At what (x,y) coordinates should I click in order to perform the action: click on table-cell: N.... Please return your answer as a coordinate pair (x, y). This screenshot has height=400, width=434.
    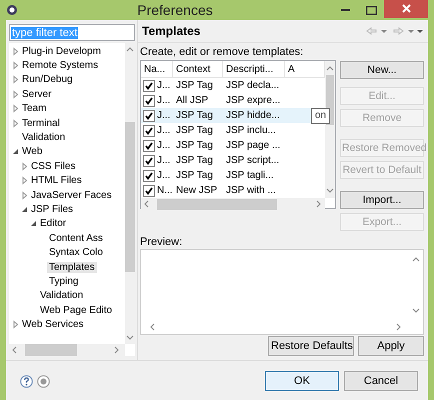
    Looking at the image, I should click on (165, 190).